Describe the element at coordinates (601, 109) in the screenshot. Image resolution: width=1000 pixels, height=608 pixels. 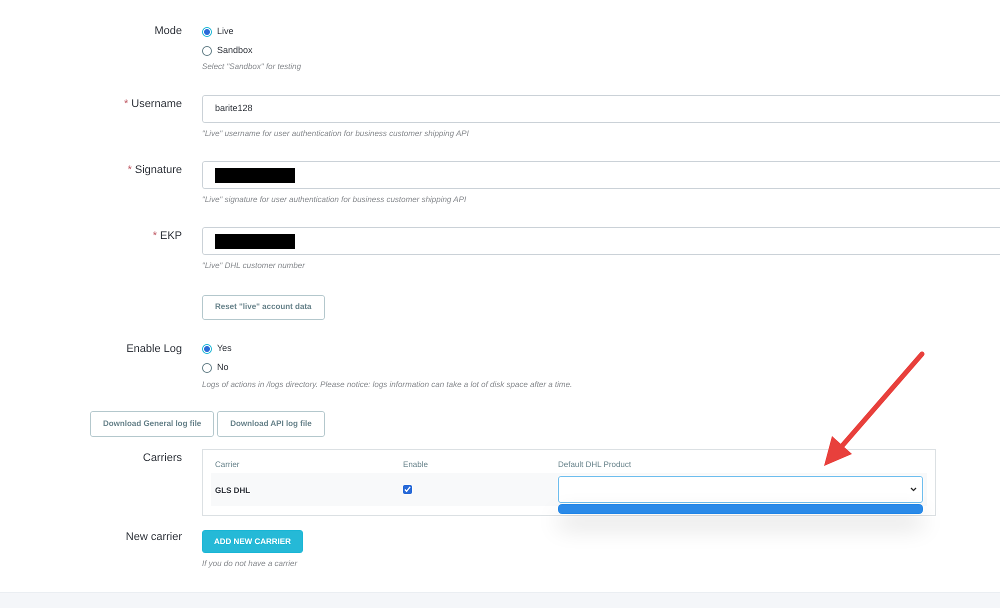
I see `text-field: barite128` at that location.